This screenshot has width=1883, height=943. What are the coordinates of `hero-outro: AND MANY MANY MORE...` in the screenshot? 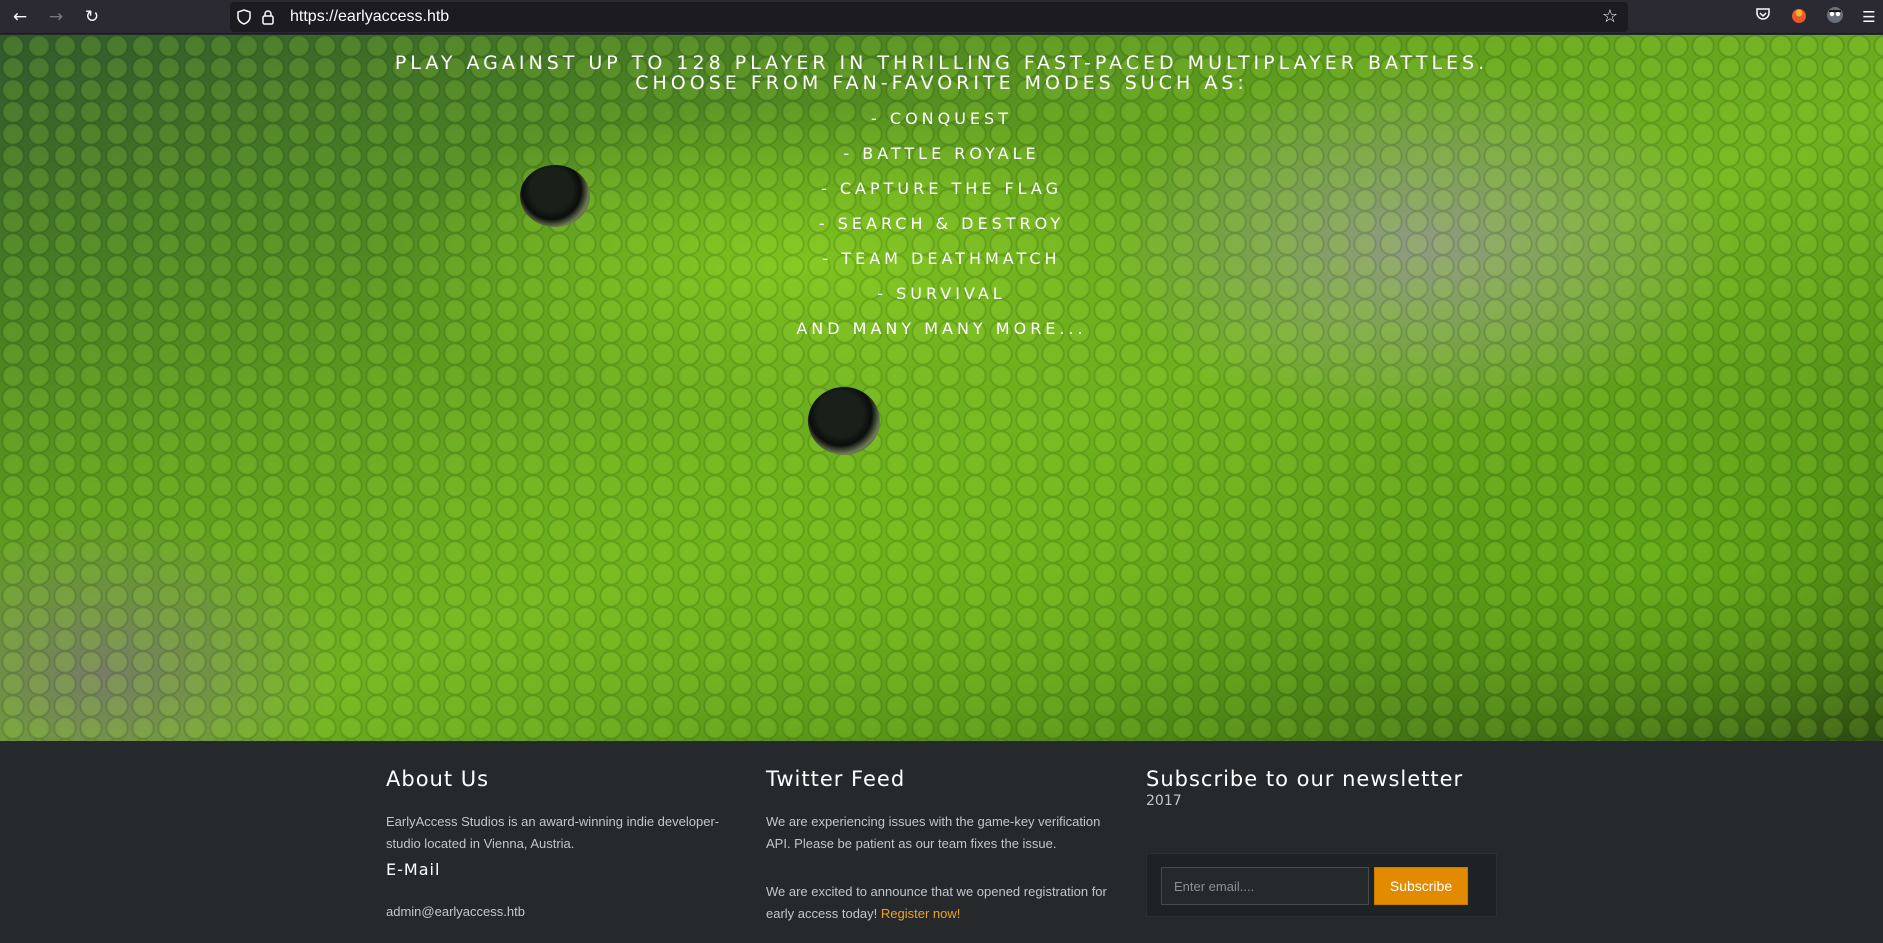 It's located at (941, 328).